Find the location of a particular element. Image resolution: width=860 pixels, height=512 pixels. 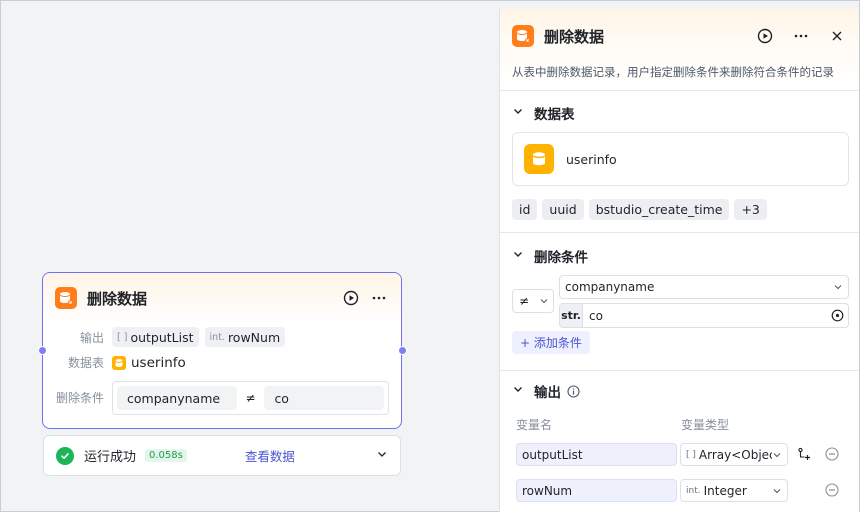

table-label: 数据表 is located at coordinates (85, 363).